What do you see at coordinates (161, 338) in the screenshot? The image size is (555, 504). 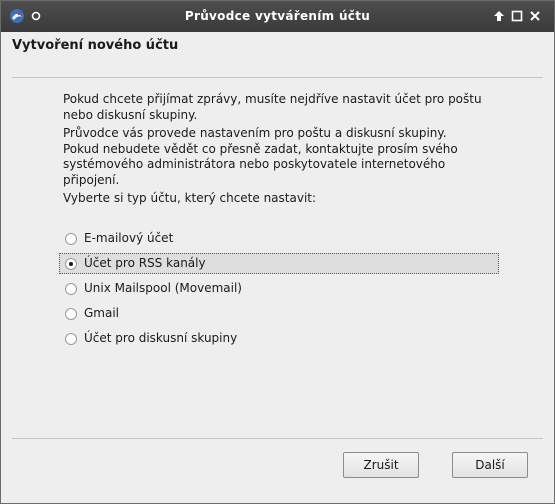 I see `radio-label: Účet pro diskusní skupiny` at bounding box center [161, 338].